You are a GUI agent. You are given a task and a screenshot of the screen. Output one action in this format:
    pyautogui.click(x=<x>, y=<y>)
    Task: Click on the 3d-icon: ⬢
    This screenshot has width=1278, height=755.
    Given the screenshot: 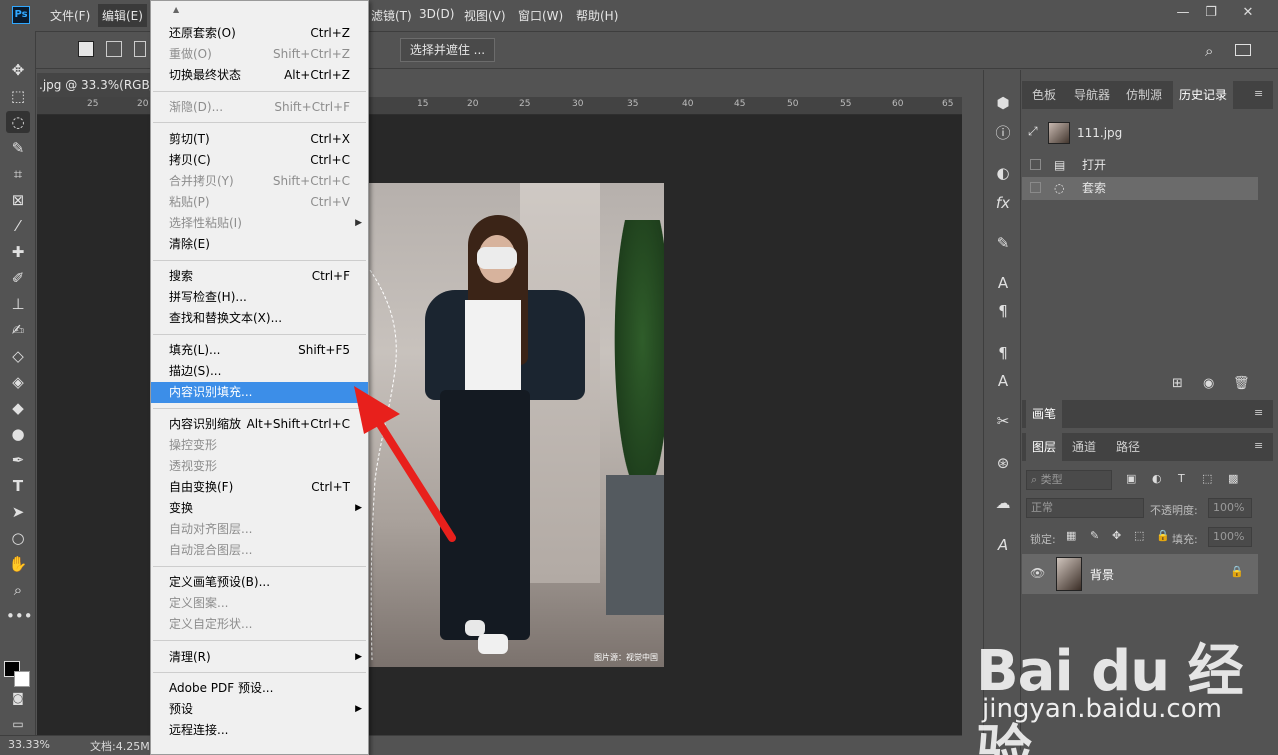 What is the action you would take?
    pyautogui.click(x=1003, y=103)
    